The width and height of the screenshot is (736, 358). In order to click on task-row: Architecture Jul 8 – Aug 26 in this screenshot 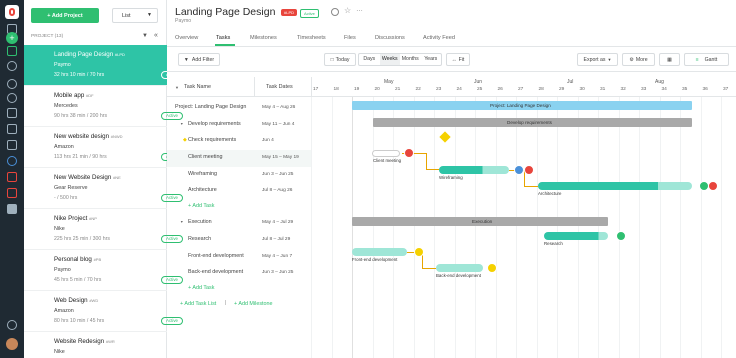, I will do `click(239, 191)`.